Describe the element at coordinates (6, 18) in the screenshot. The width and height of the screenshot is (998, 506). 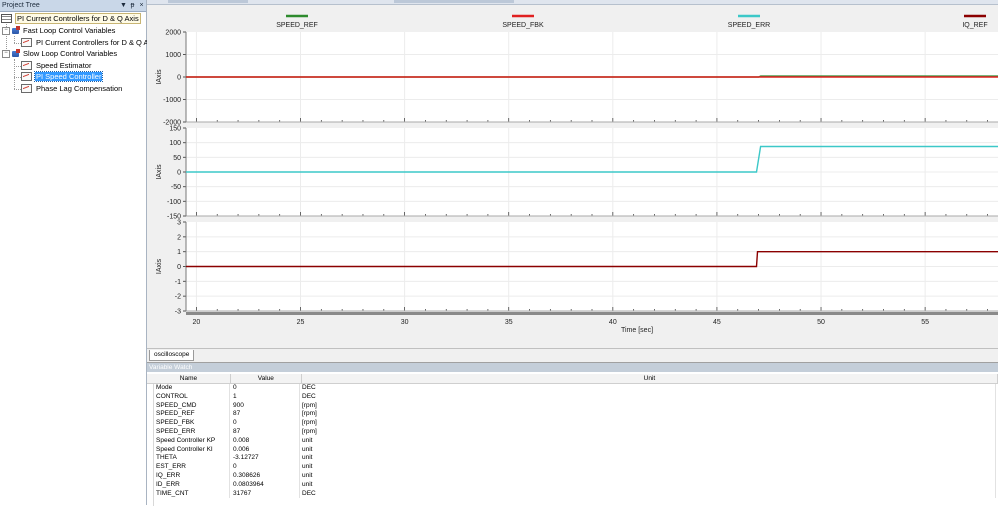
I see `project-icon` at that location.